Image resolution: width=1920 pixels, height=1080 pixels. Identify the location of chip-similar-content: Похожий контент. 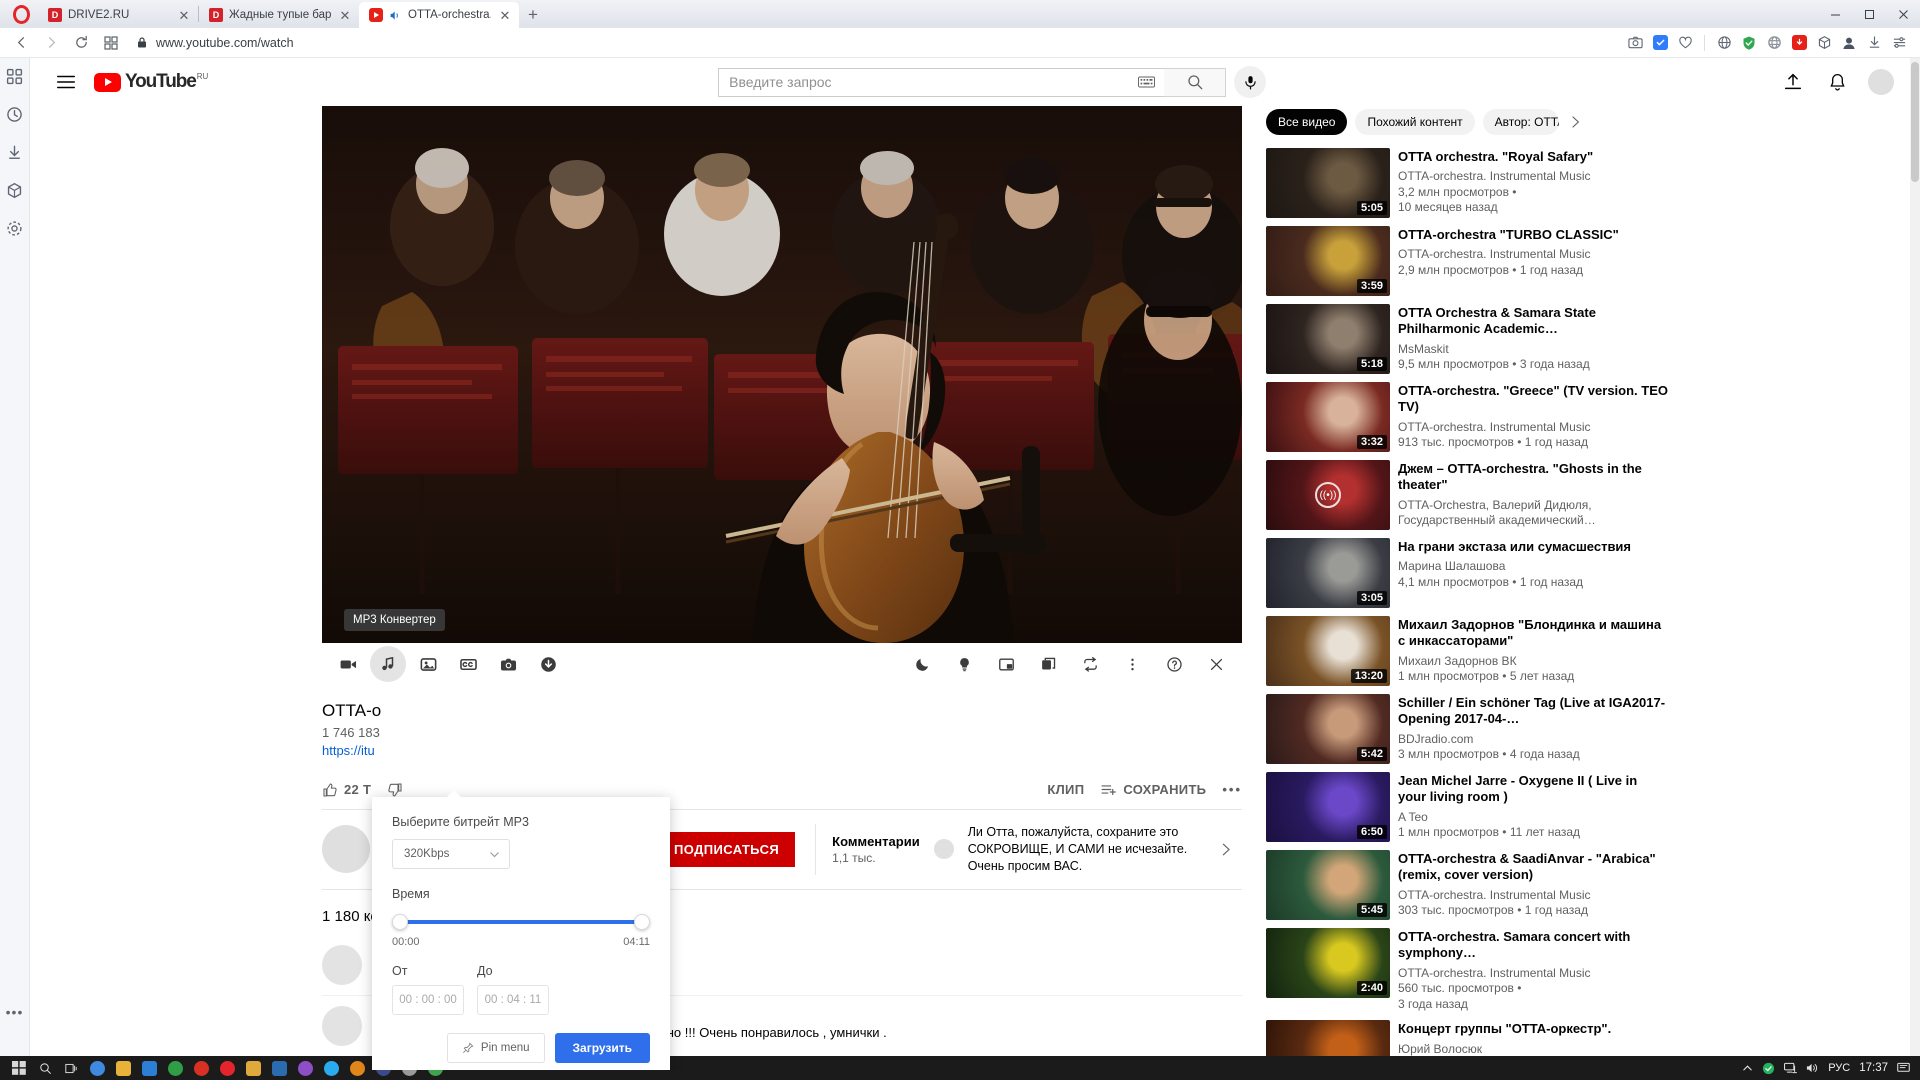
(1415, 122).